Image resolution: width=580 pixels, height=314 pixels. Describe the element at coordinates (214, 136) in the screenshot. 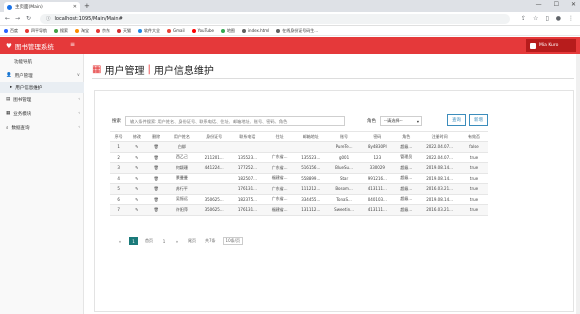

I see `col-header: 身份证号` at that location.